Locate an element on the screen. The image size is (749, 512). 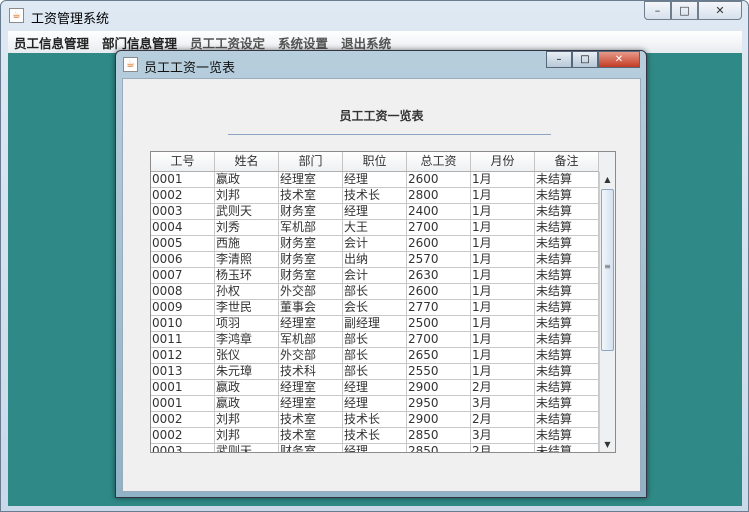
table-cell: 武则天 is located at coordinates (247, 448).